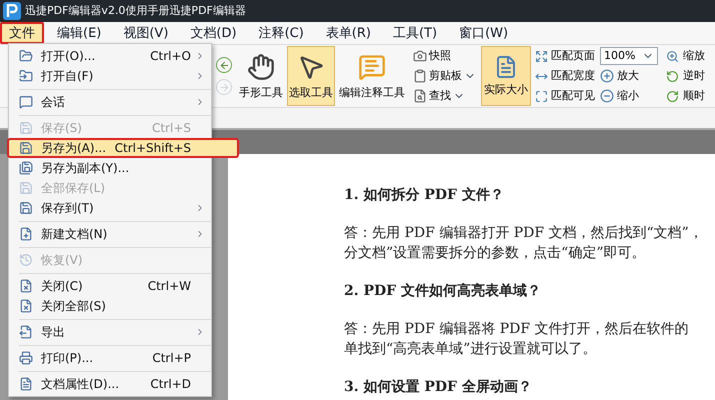 The width and height of the screenshot is (715, 400). What do you see at coordinates (110, 286) in the screenshot?
I see `menu-item: 关闭(C) Ctrl+W` at bounding box center [110, 286].